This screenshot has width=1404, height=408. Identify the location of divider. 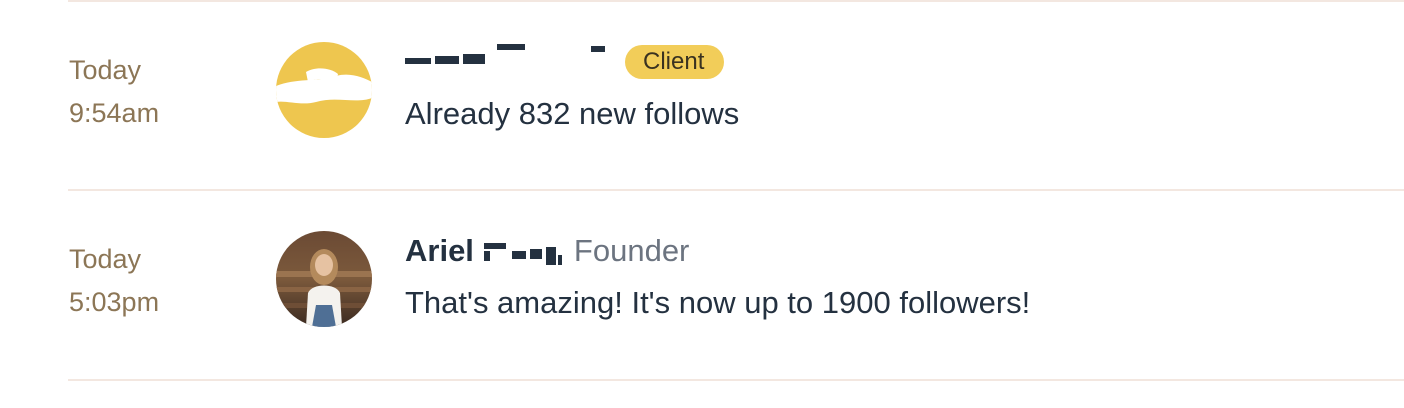
(736, 380).